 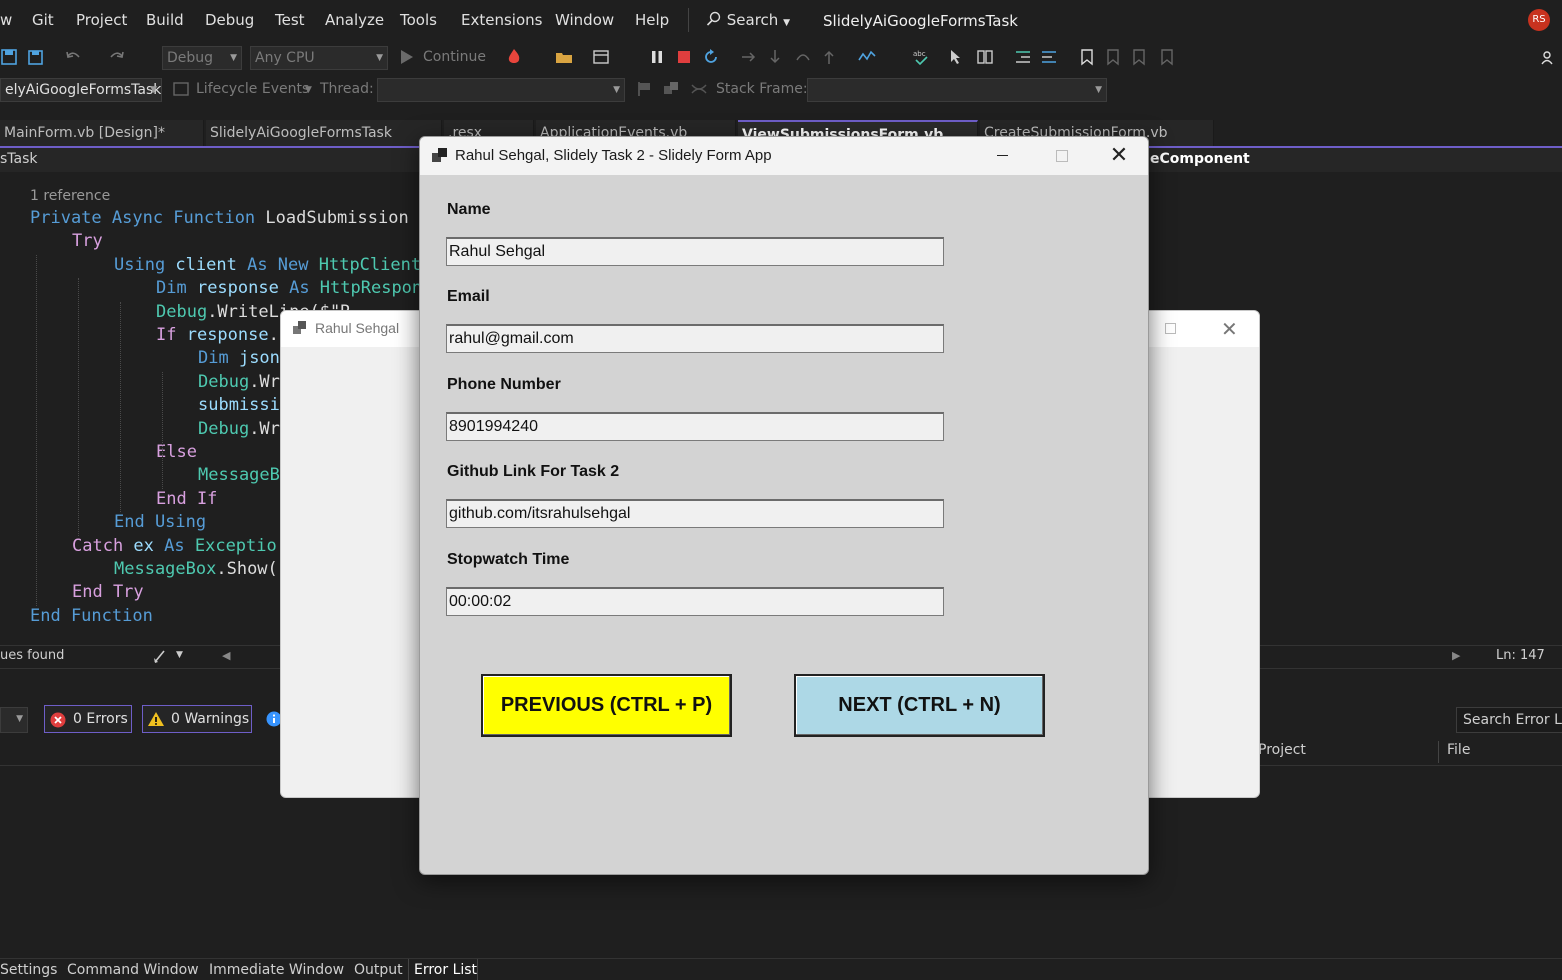 I want to click on menu-test: Test, so click(x=290, y=20).